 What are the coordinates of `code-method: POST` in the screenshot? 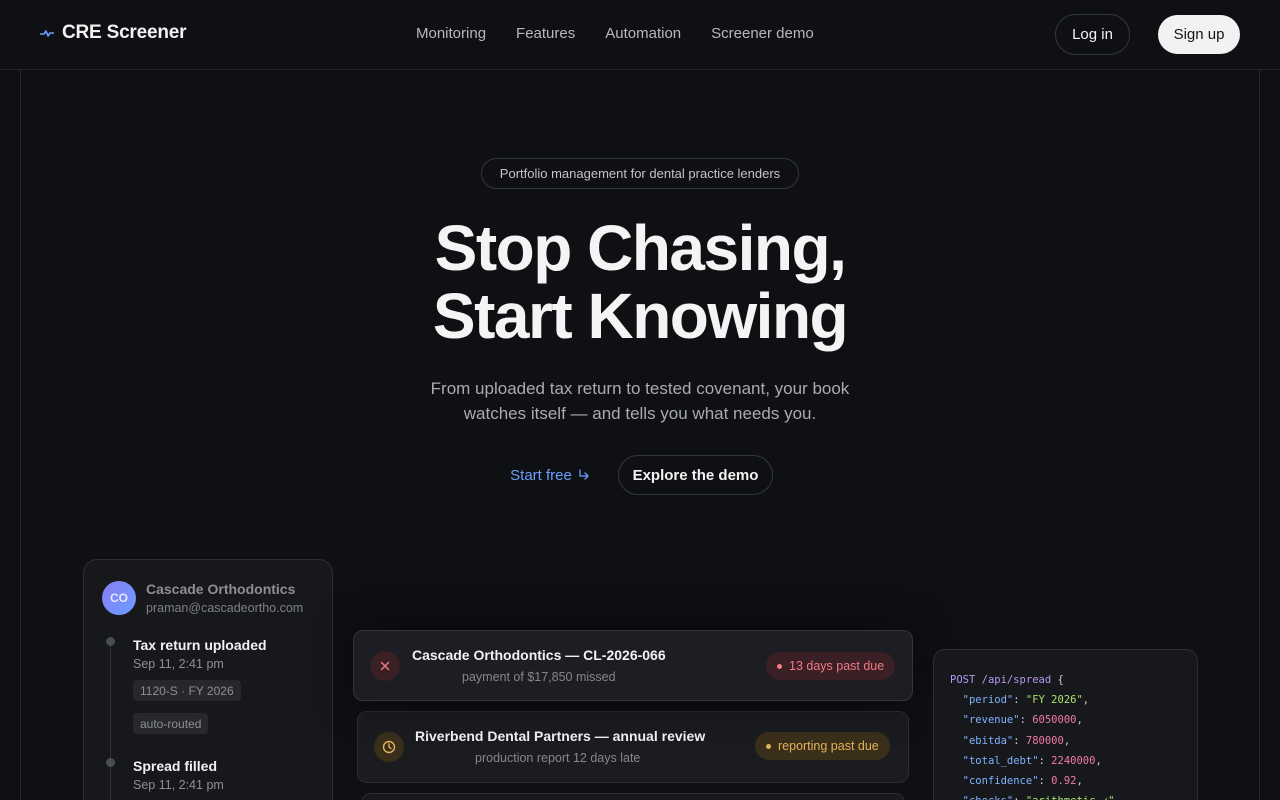 It's located at (963, 680).